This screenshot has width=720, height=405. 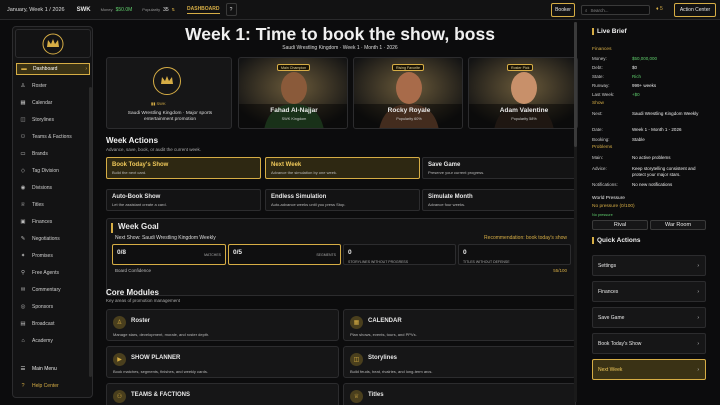 What do you see at coordinates (649, 343) in the screenshot?
I see `quick-action-book-today-s-show: Book Today's Show ›` at bounding box center [649, 343].